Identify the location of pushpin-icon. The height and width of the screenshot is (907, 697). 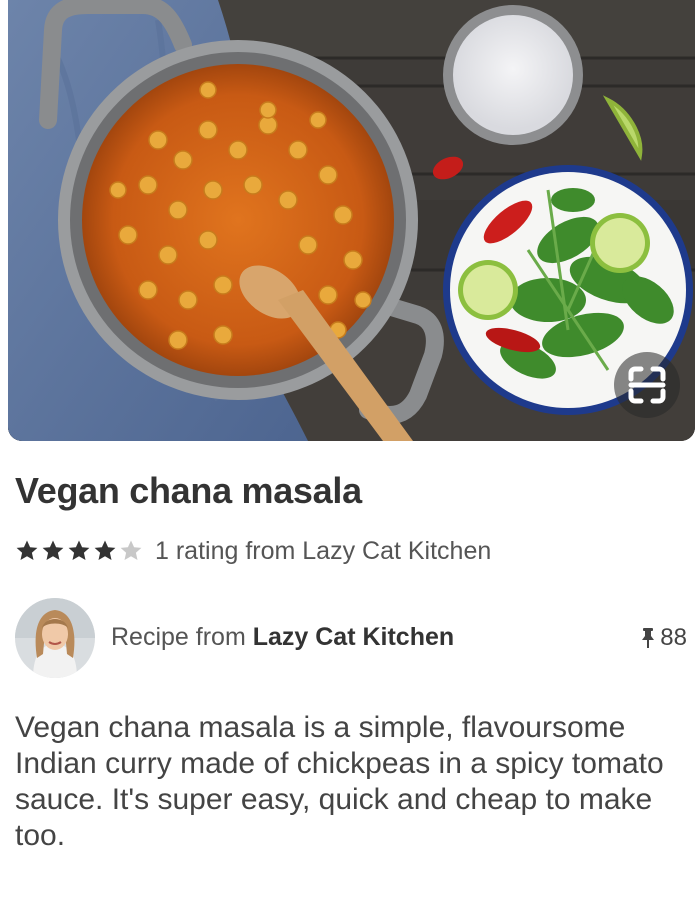
(648, 638).